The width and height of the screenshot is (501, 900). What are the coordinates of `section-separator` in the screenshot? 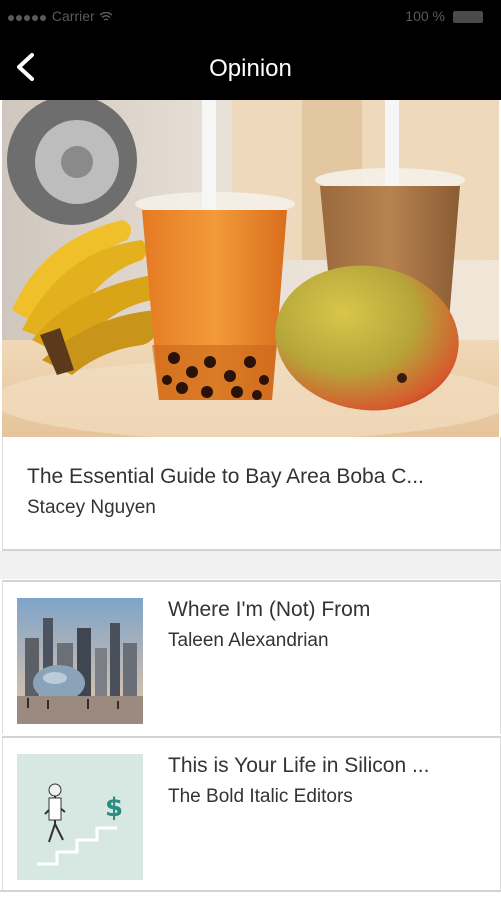 It's located at (250, 565).